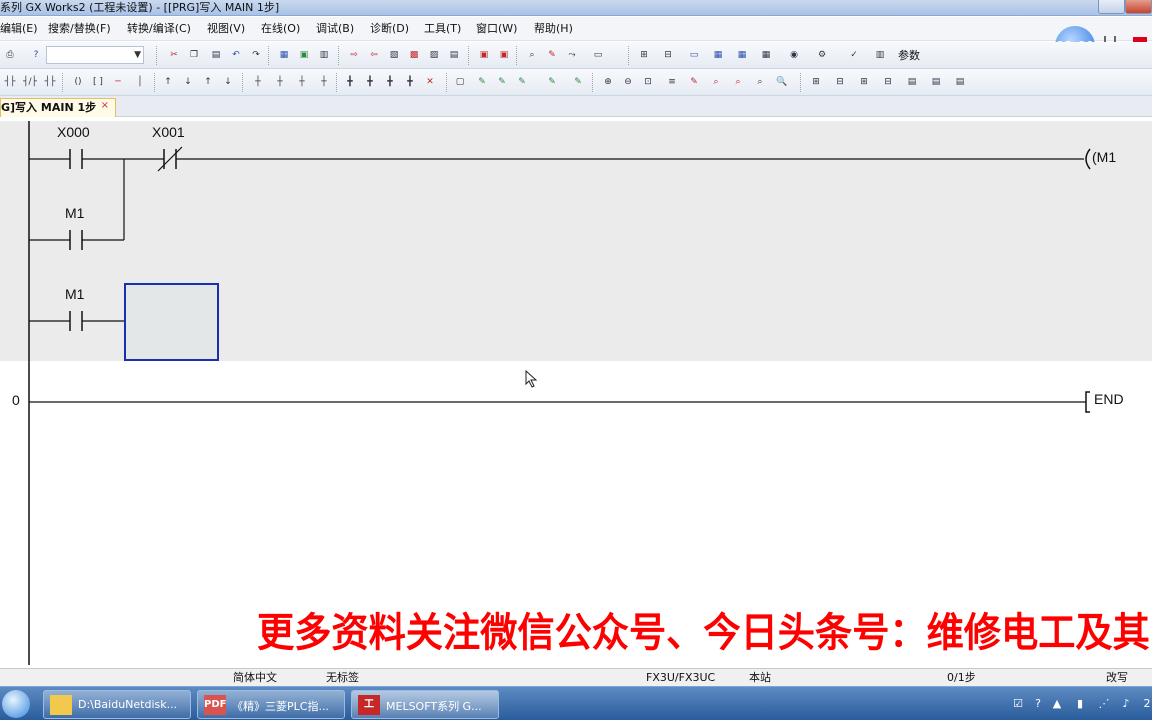 The image size is (1152, 720). I want to click on operation-result-icon: ┼, so click(280, 82).